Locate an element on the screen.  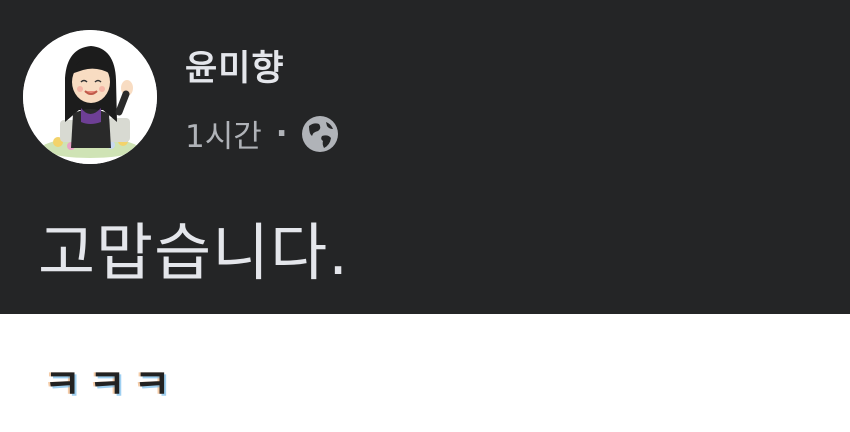
author-name: 윤미향 is located at coordinates (235, 65).